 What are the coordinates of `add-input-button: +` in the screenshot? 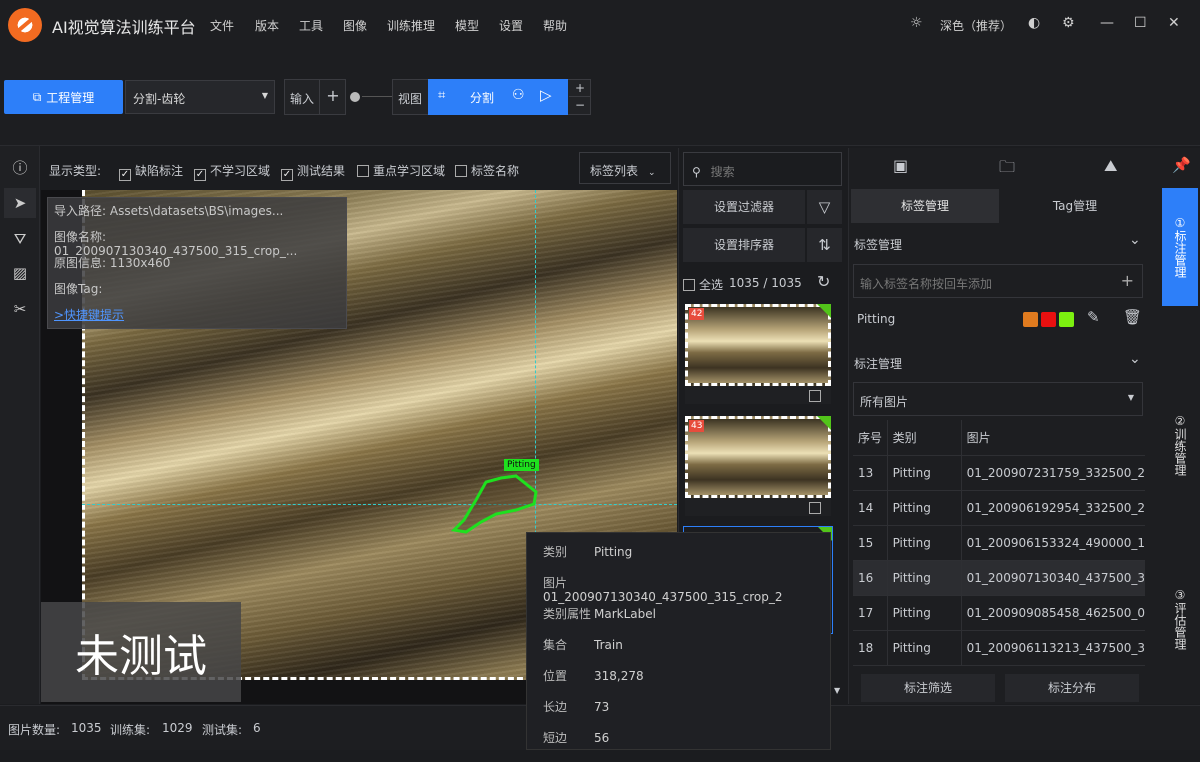 It's located at (332, 97).